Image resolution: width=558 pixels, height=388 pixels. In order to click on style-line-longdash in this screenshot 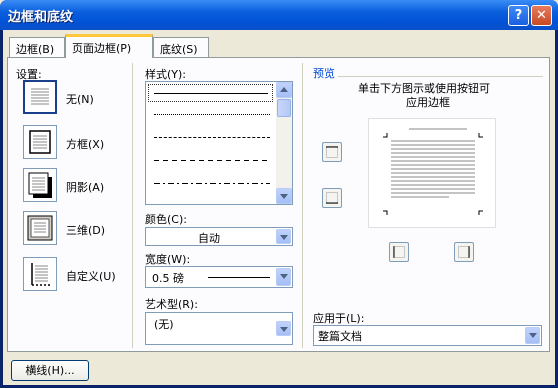, I will do `click(212, 160)`.